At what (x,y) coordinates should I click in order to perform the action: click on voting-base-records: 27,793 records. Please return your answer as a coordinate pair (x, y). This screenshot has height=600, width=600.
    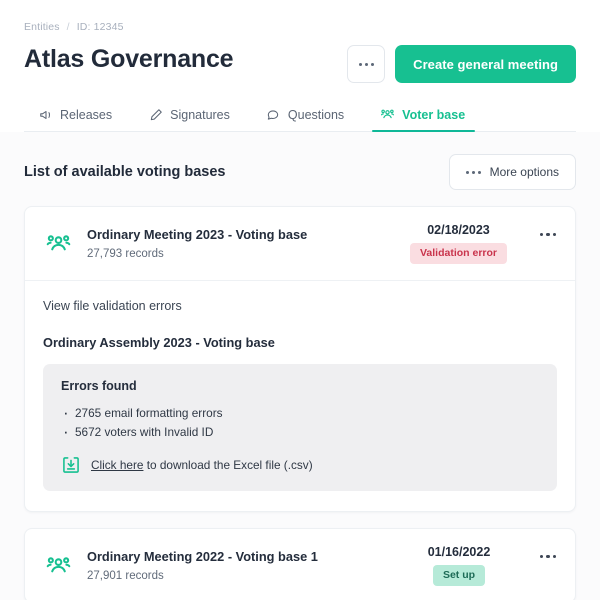
    Looking at the image, I should click on (125, 253).